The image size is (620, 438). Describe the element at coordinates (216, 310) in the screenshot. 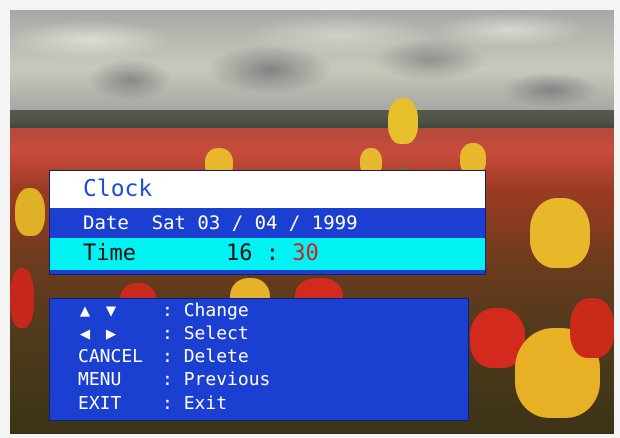

I see `help-action: Change` at that location.